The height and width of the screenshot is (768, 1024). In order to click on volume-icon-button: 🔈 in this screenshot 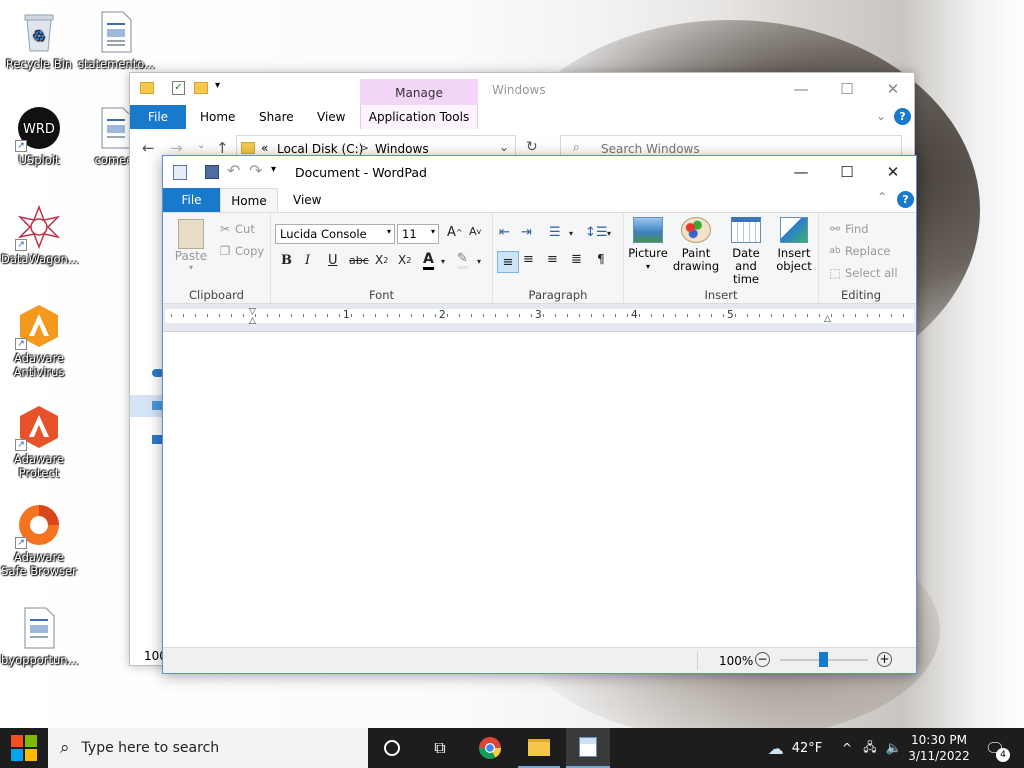, I will do `click(894, 748)`.